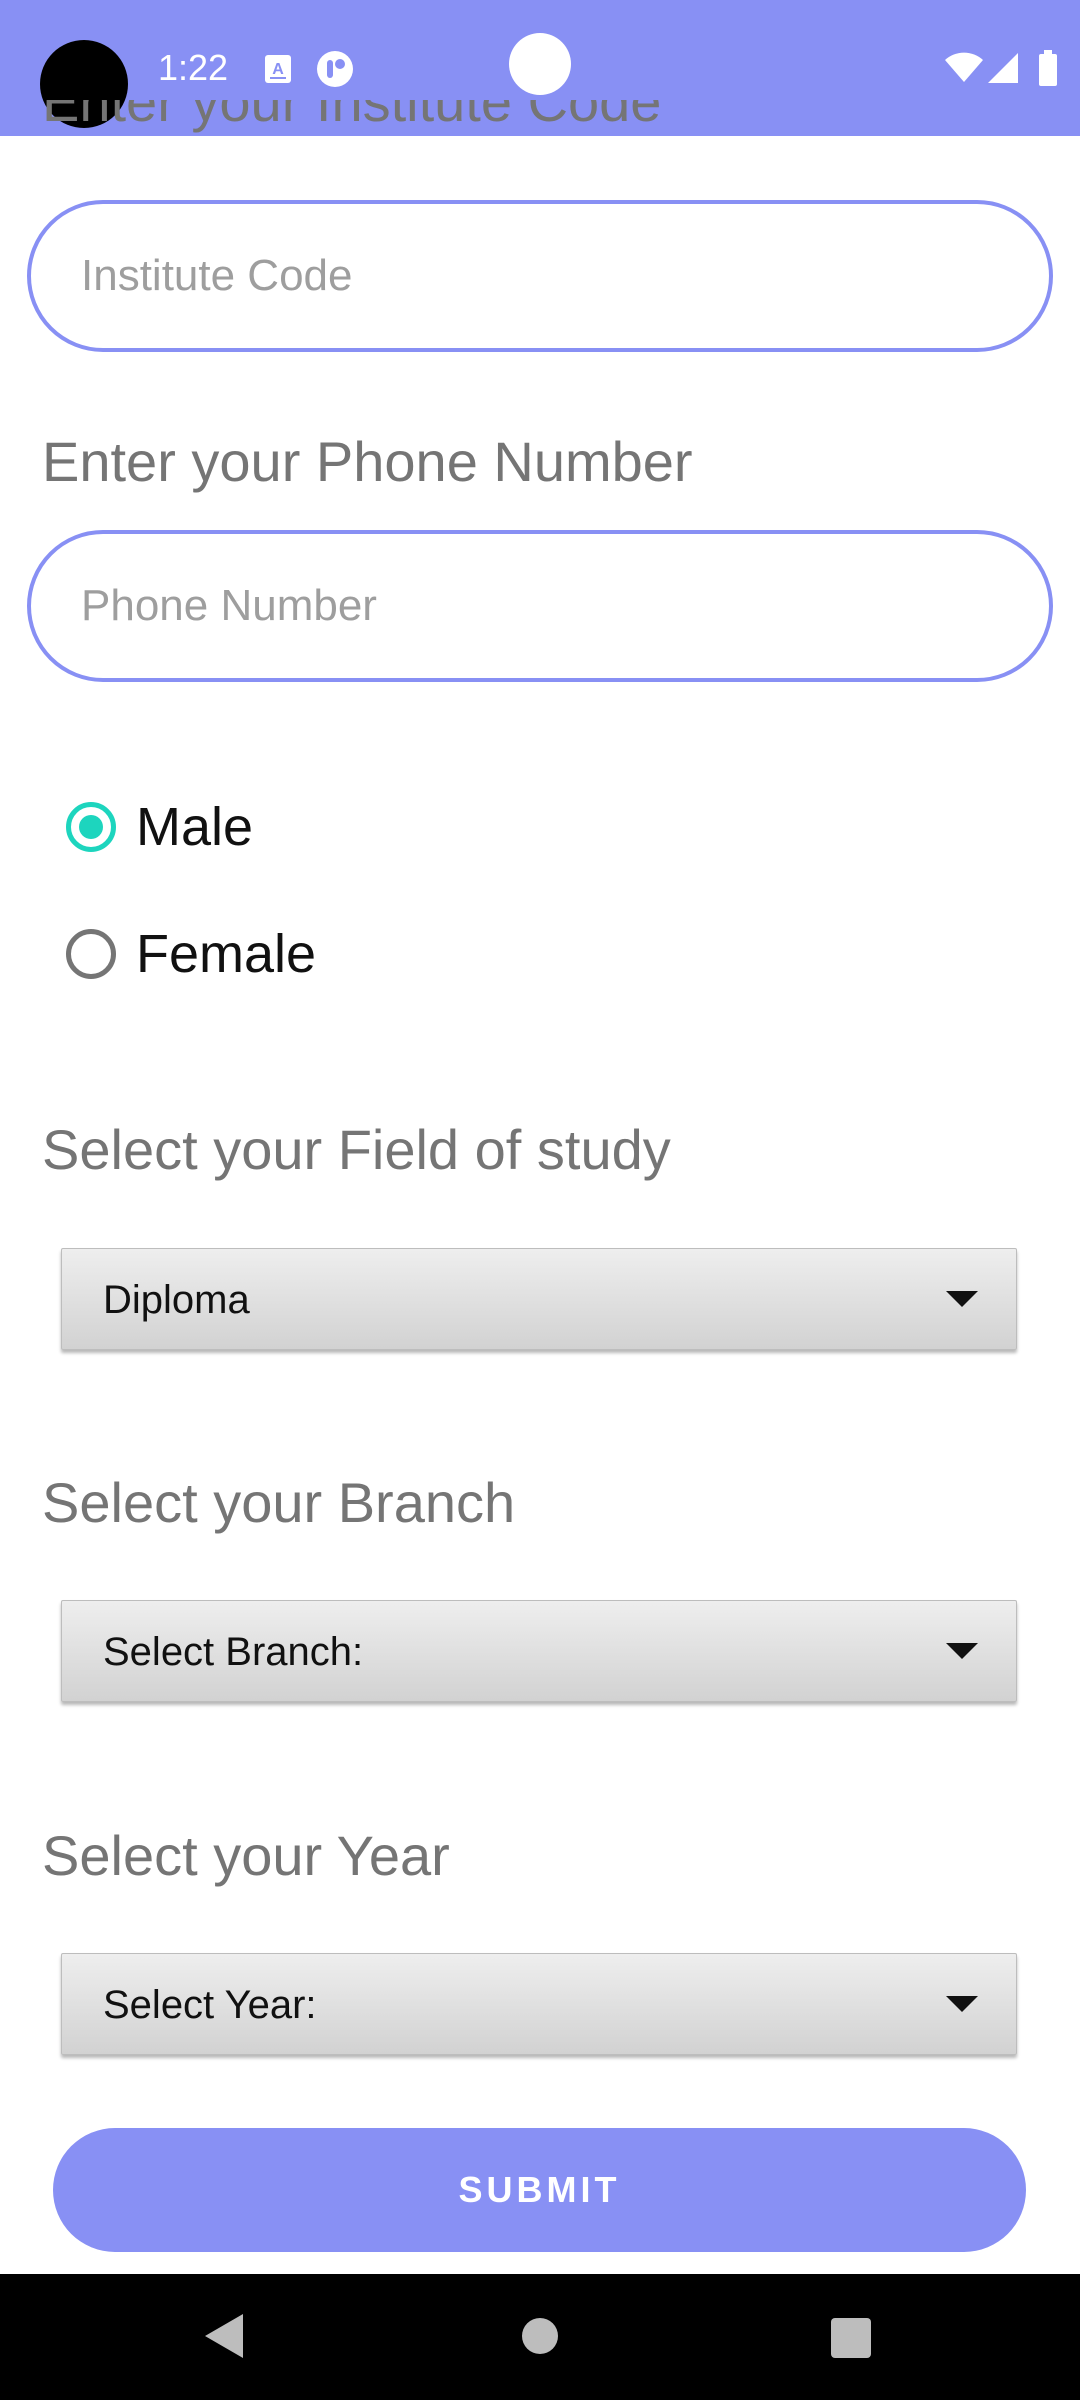  What do you see at coordinates (91, 827) in the screenshot?
I see `radio-selected-icon` at bounding box center [91, 827].